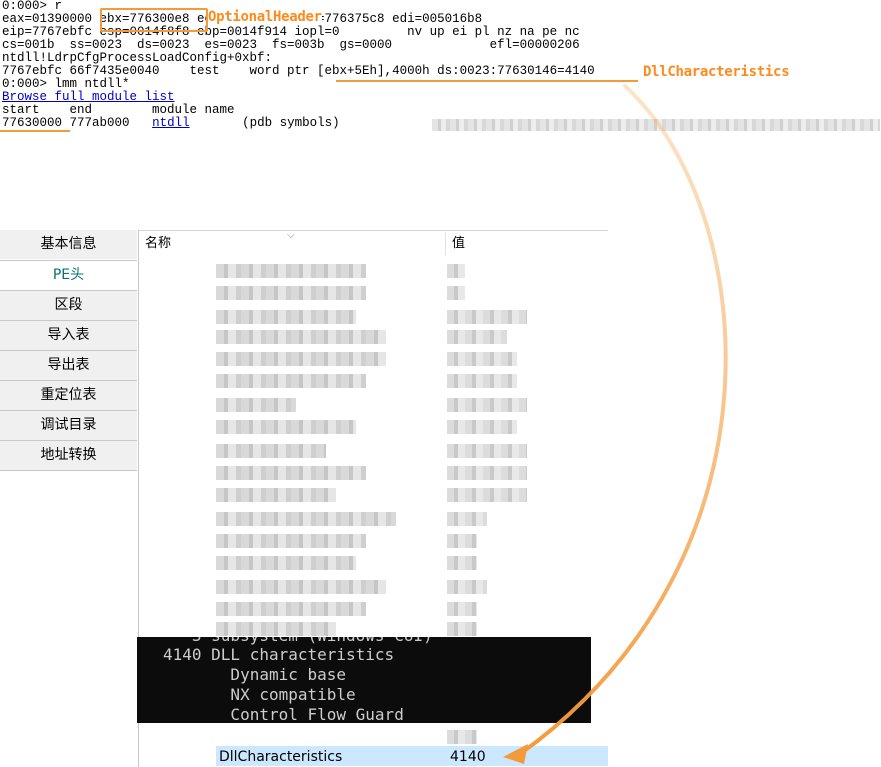 Image resolution: width=881 pixels, height=767 pixels. Describe the element at coordinates (99, 123) in the screenshot. I see `module-end-address: 777ab000` at that location.